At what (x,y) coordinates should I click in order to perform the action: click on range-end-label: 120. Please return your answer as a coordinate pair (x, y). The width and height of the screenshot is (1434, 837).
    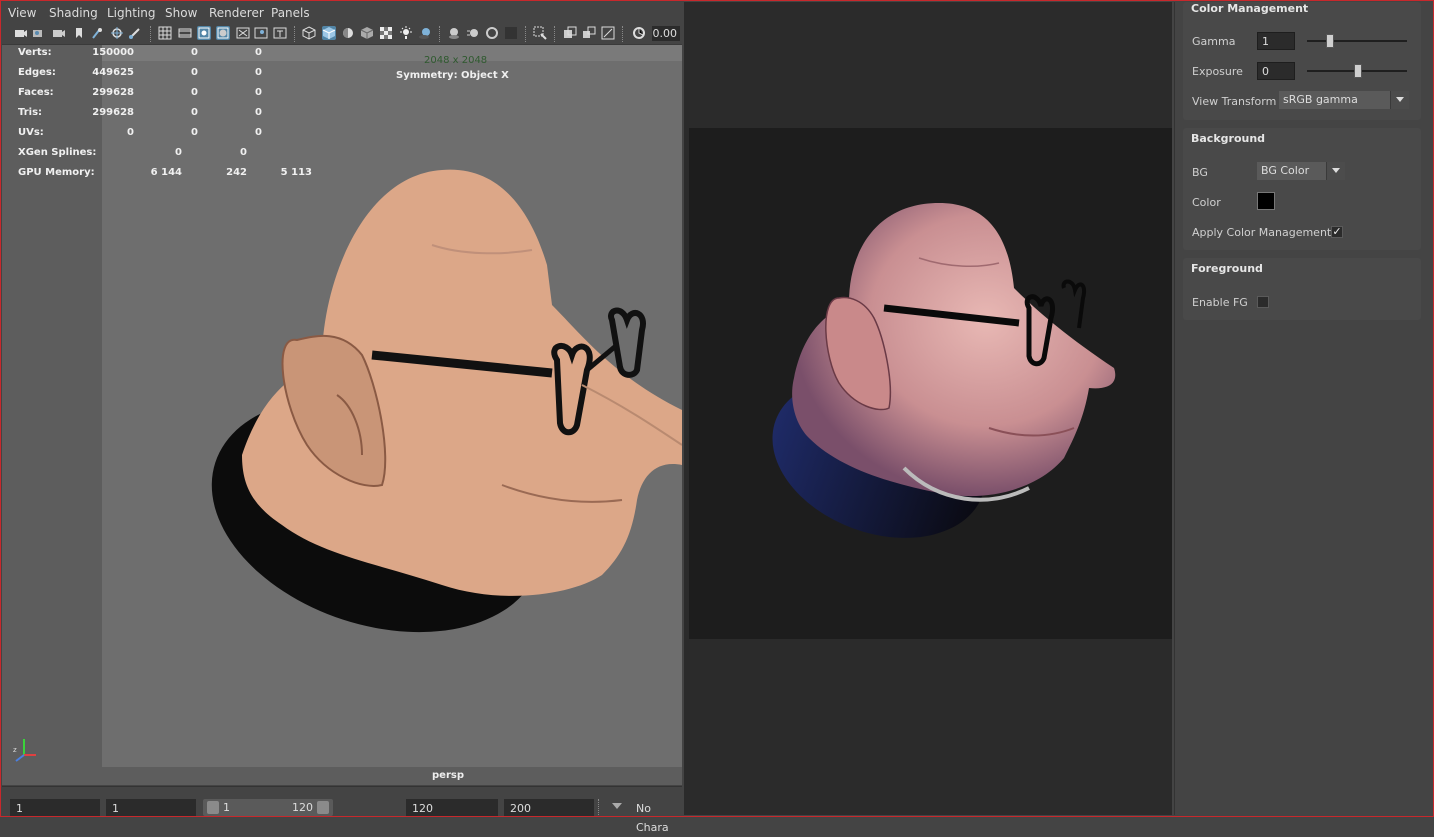
    Looking at the image, I should click on (302, 807).